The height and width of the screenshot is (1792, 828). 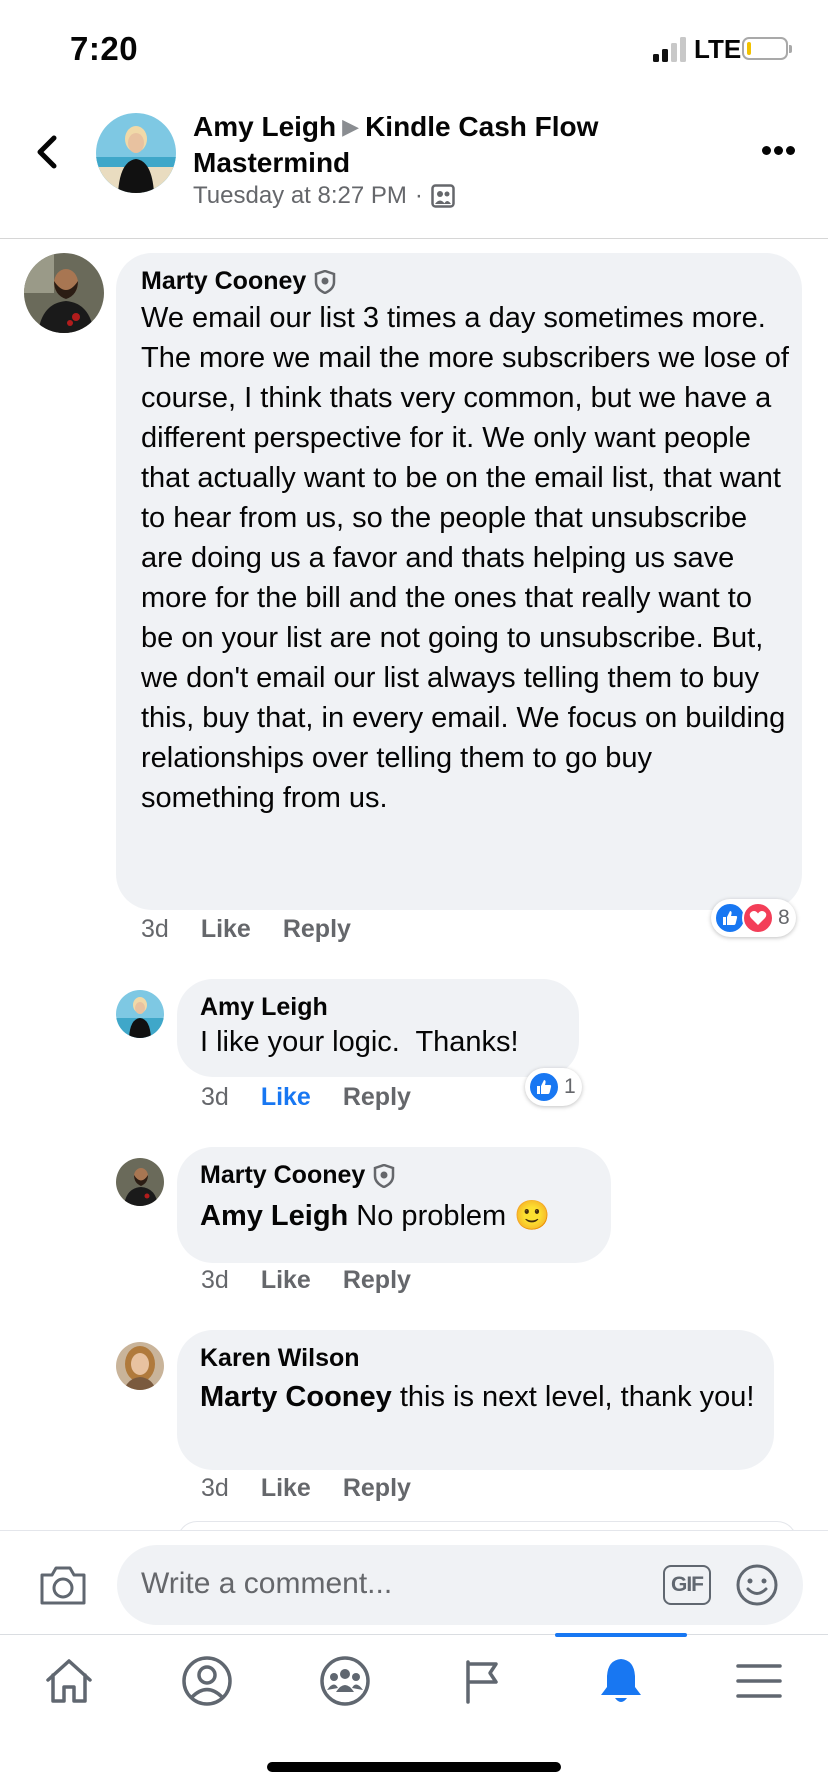 What do you see at coordinates (460, 1585) in the screenshot?
I see `comment-input: Write a comment... GIF` at bounding box center [460, 1585].